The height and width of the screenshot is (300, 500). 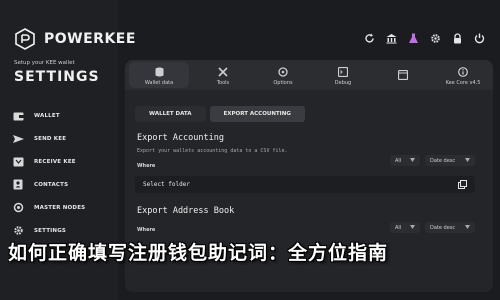 I want to click on debug-icon, so click(x=343, y=72).